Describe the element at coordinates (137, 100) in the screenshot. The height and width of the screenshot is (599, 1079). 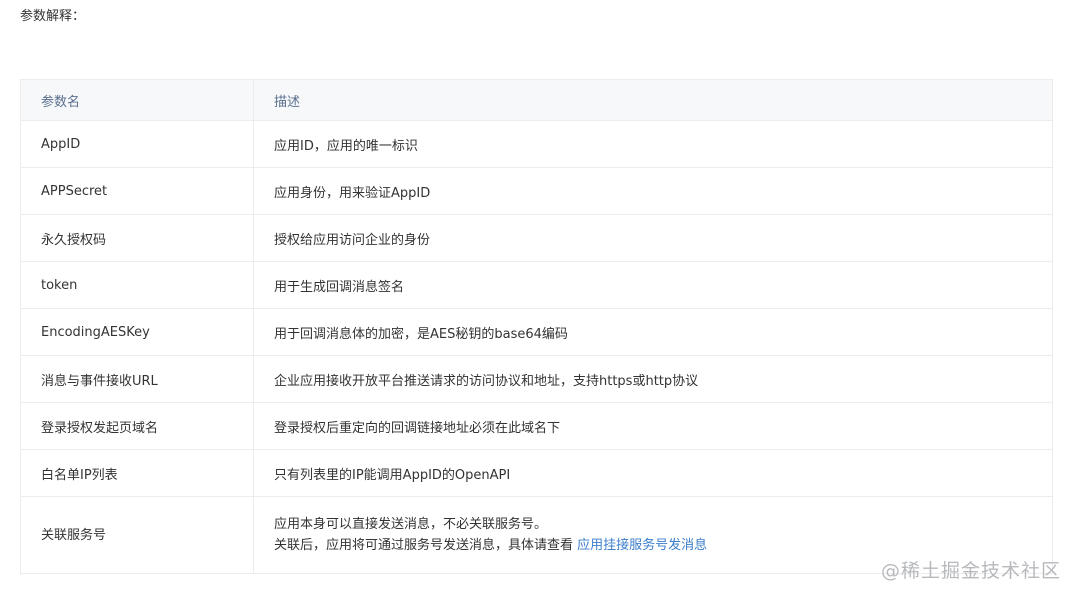
I see `header-param-name: 参数名` at that location.